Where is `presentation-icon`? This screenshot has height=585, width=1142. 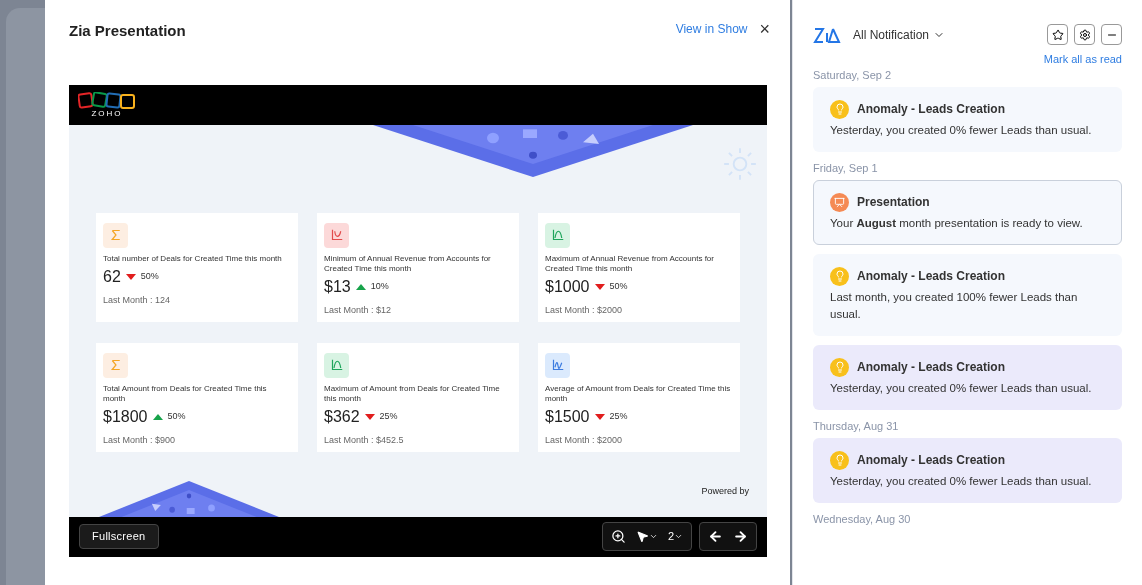
presentation-icon is located at coordinates (839, 202).